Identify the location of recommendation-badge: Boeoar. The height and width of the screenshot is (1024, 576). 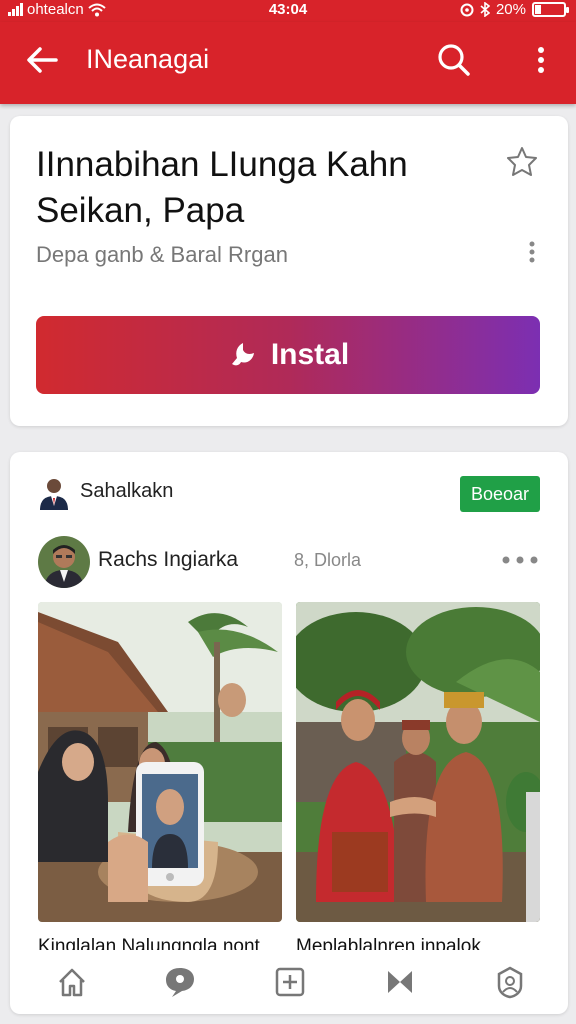
(500, 494).